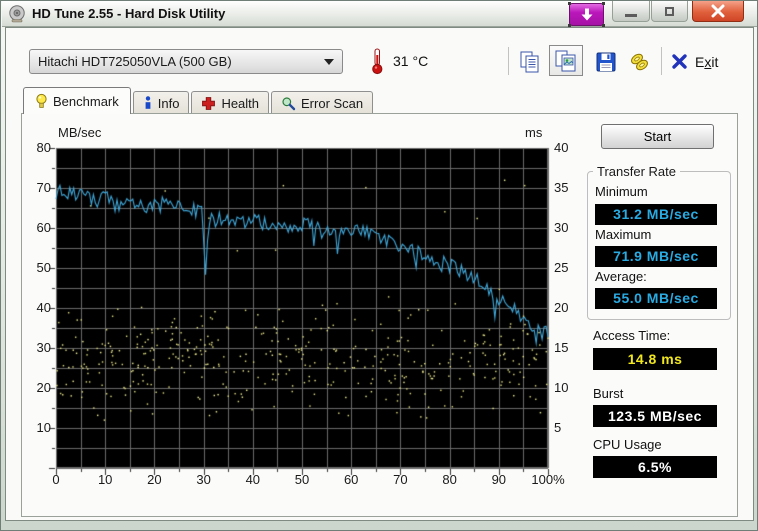  What do you see at coordinates (56, 479) in the screenshot?
I see `x-tick-label: 0` at bounding box center [56, 479].